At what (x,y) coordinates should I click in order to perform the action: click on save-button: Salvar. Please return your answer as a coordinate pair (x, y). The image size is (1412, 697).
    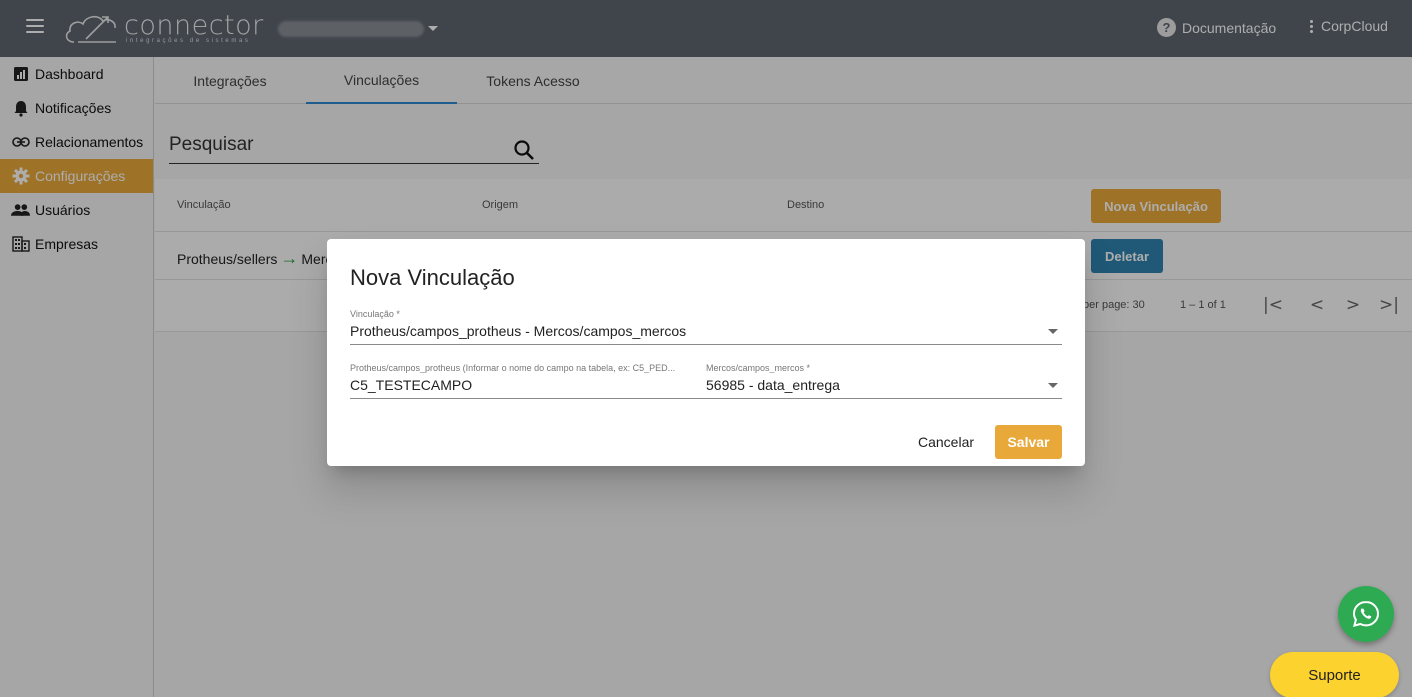
    Looking at the image, I should click on (1028, 442).